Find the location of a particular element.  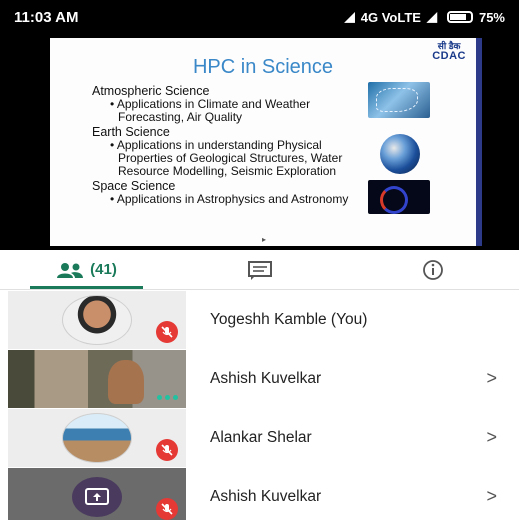

participant-name: Alankar Shelar is located at coordinates (261, 437).